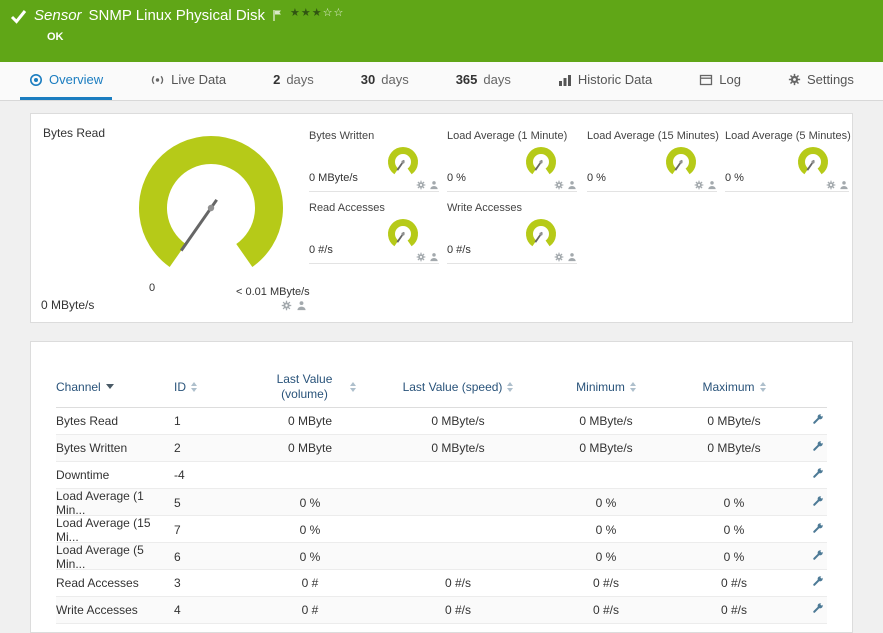 This screenshot has width=883, height=633. What do you see at coordinates (310, 583) in the screenshot?
I see `last-value-volume: 0 #` at bounding box center [310, 583].